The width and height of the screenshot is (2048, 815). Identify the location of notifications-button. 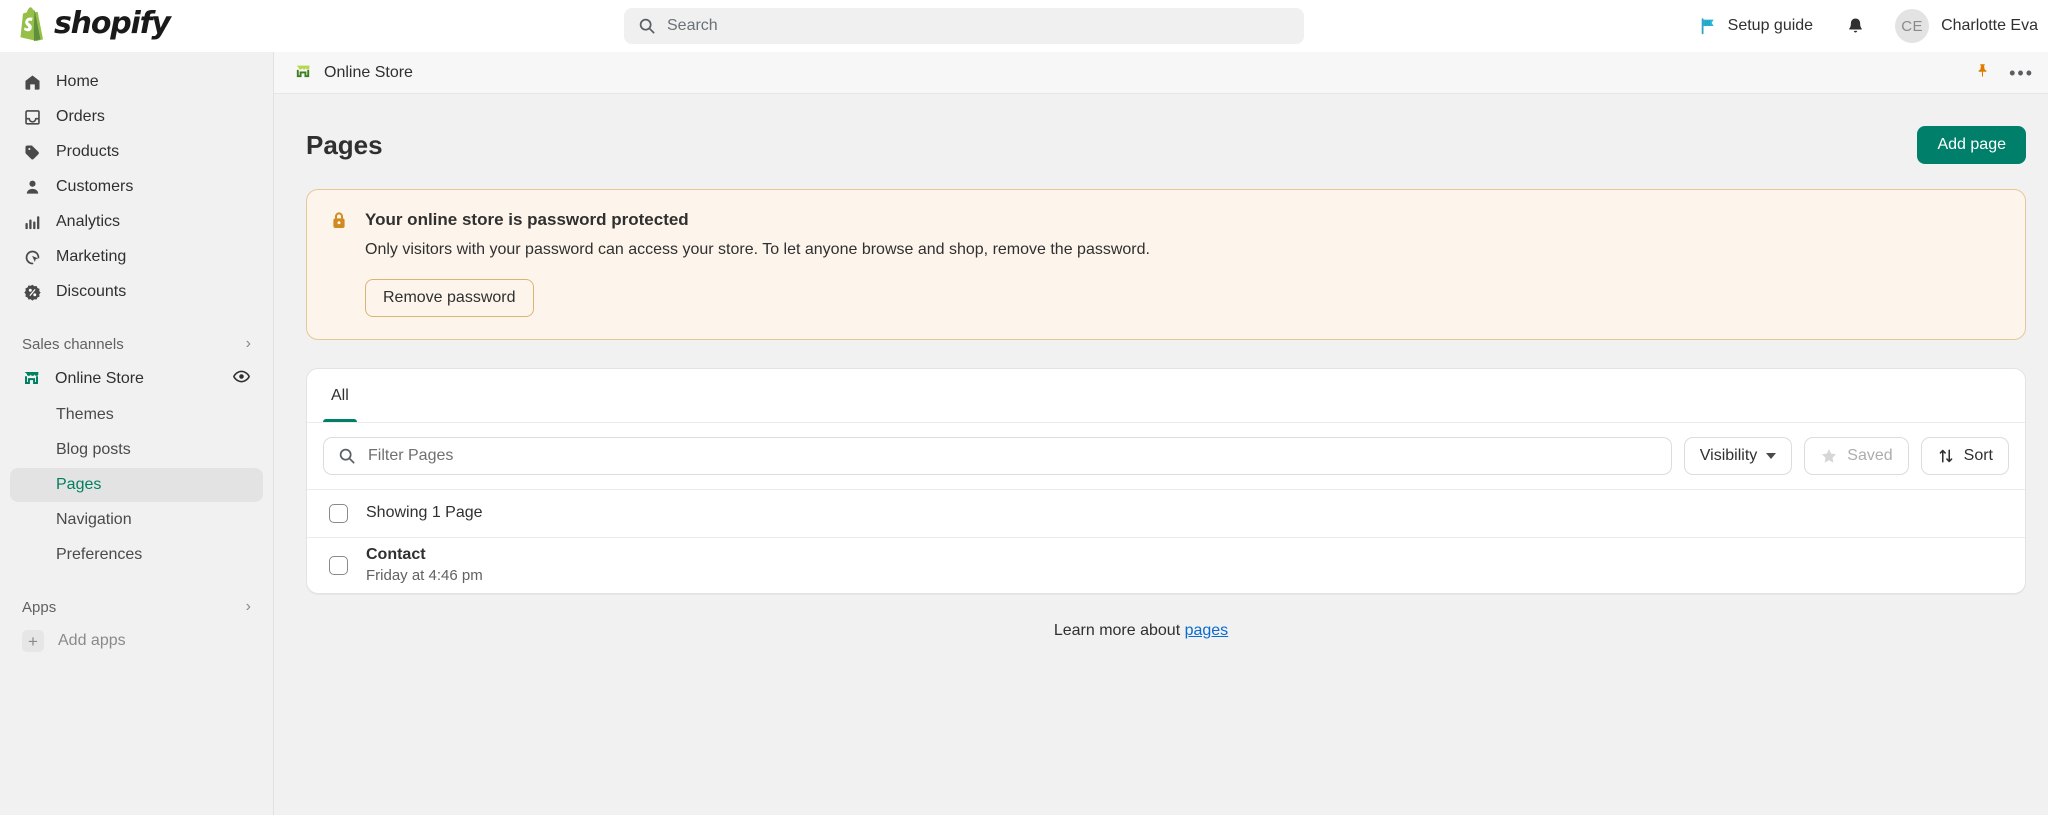
(1855, 26).